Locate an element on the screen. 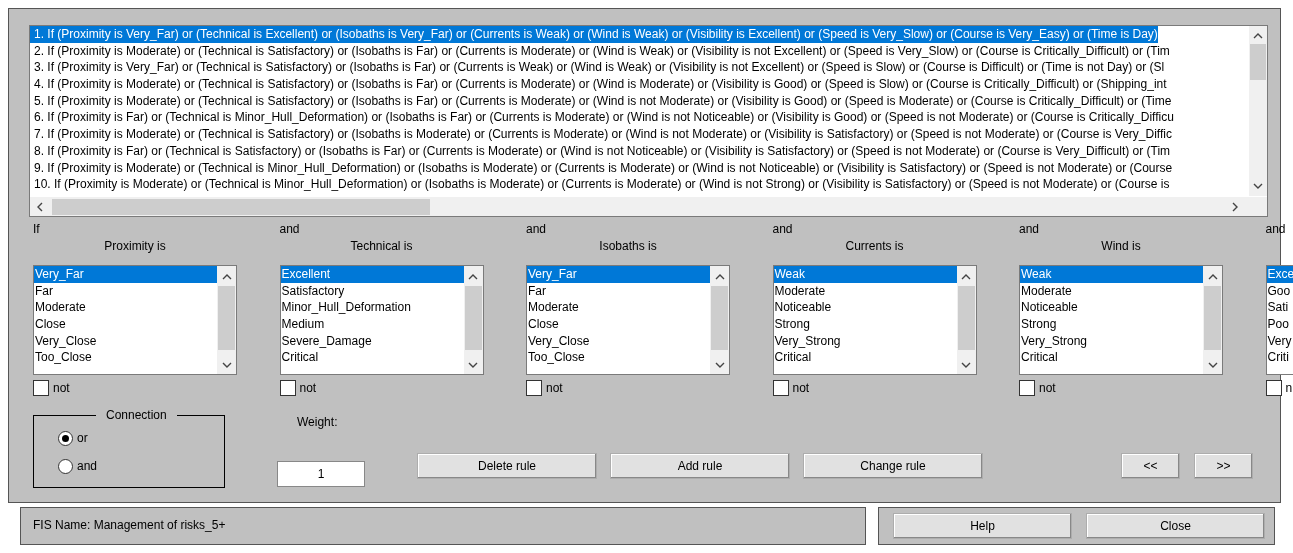 The image size is (1293, 553). listbox-item: Satisfactory is located at coordinates (372, 291).